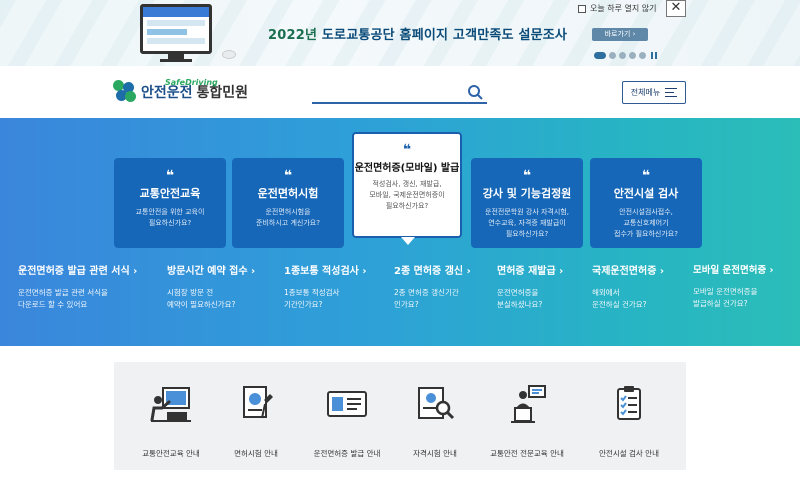 The height and width of the screenshot is (478, 800). What do you see at coordinates (63, 298) in the screenshot?
I see `link-desc: 운전면허증 발급 관련 서식을 다운로드 할 수 있어요` at bounding box center [63, 298].